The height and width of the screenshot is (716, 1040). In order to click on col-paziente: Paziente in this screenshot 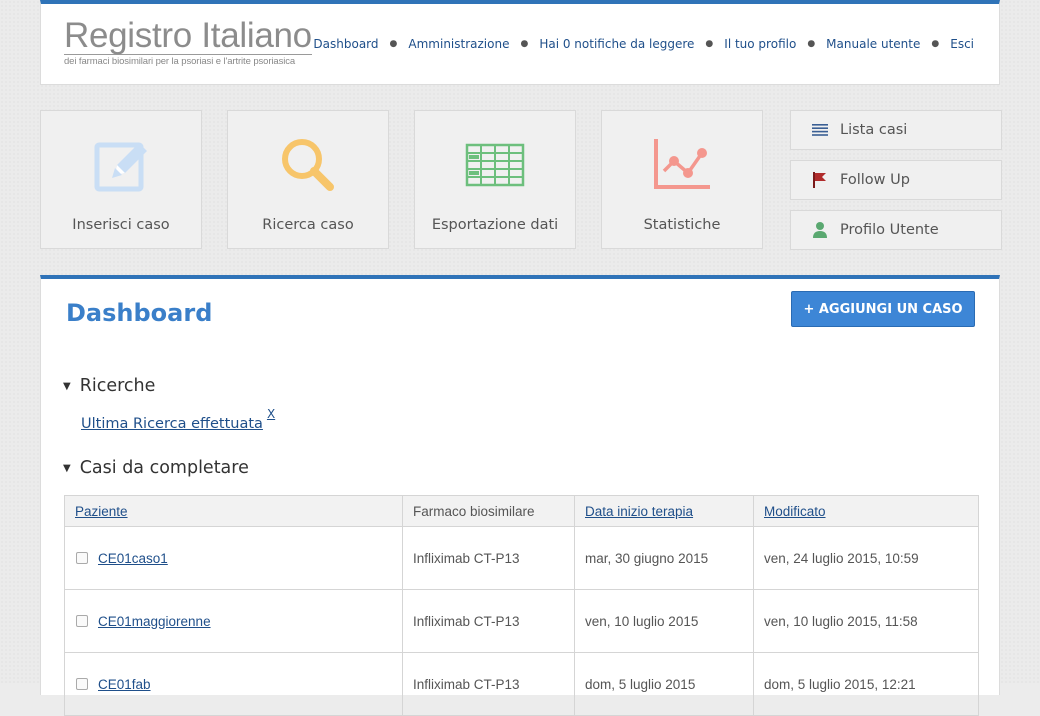, I will do `click(233, 511)`.